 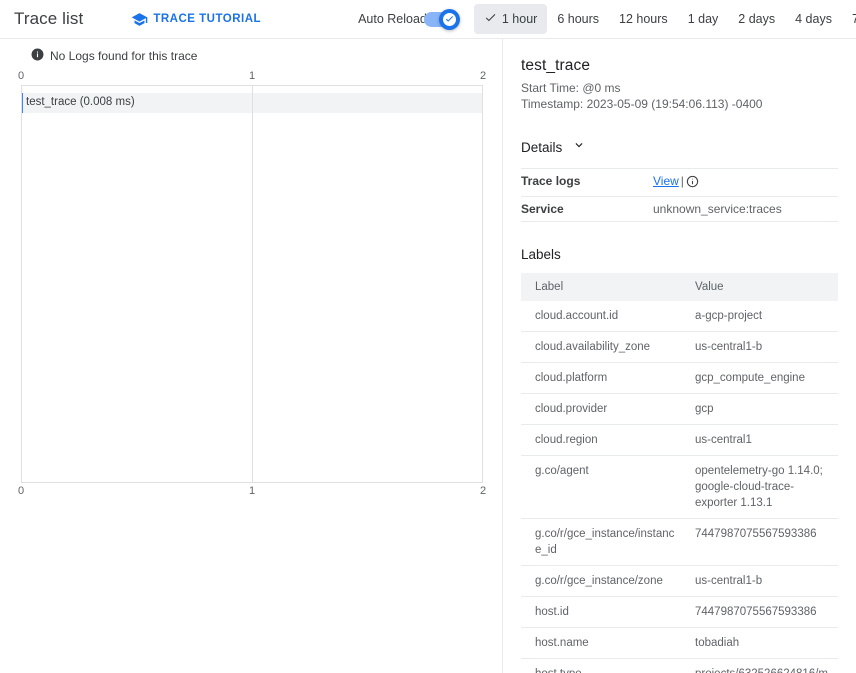 I want to click on label-cell: cloud.account.id, so click(x=602, y=316).